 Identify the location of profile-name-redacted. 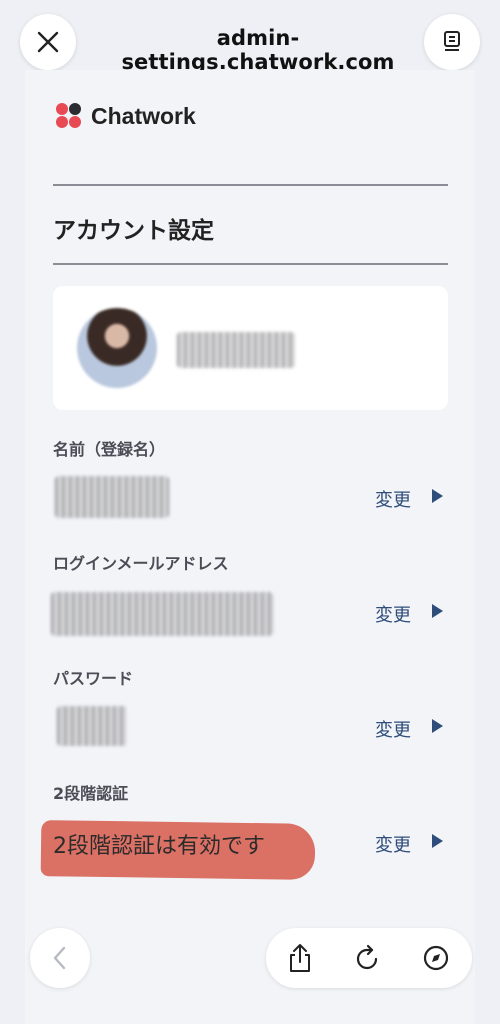
(236, 350).